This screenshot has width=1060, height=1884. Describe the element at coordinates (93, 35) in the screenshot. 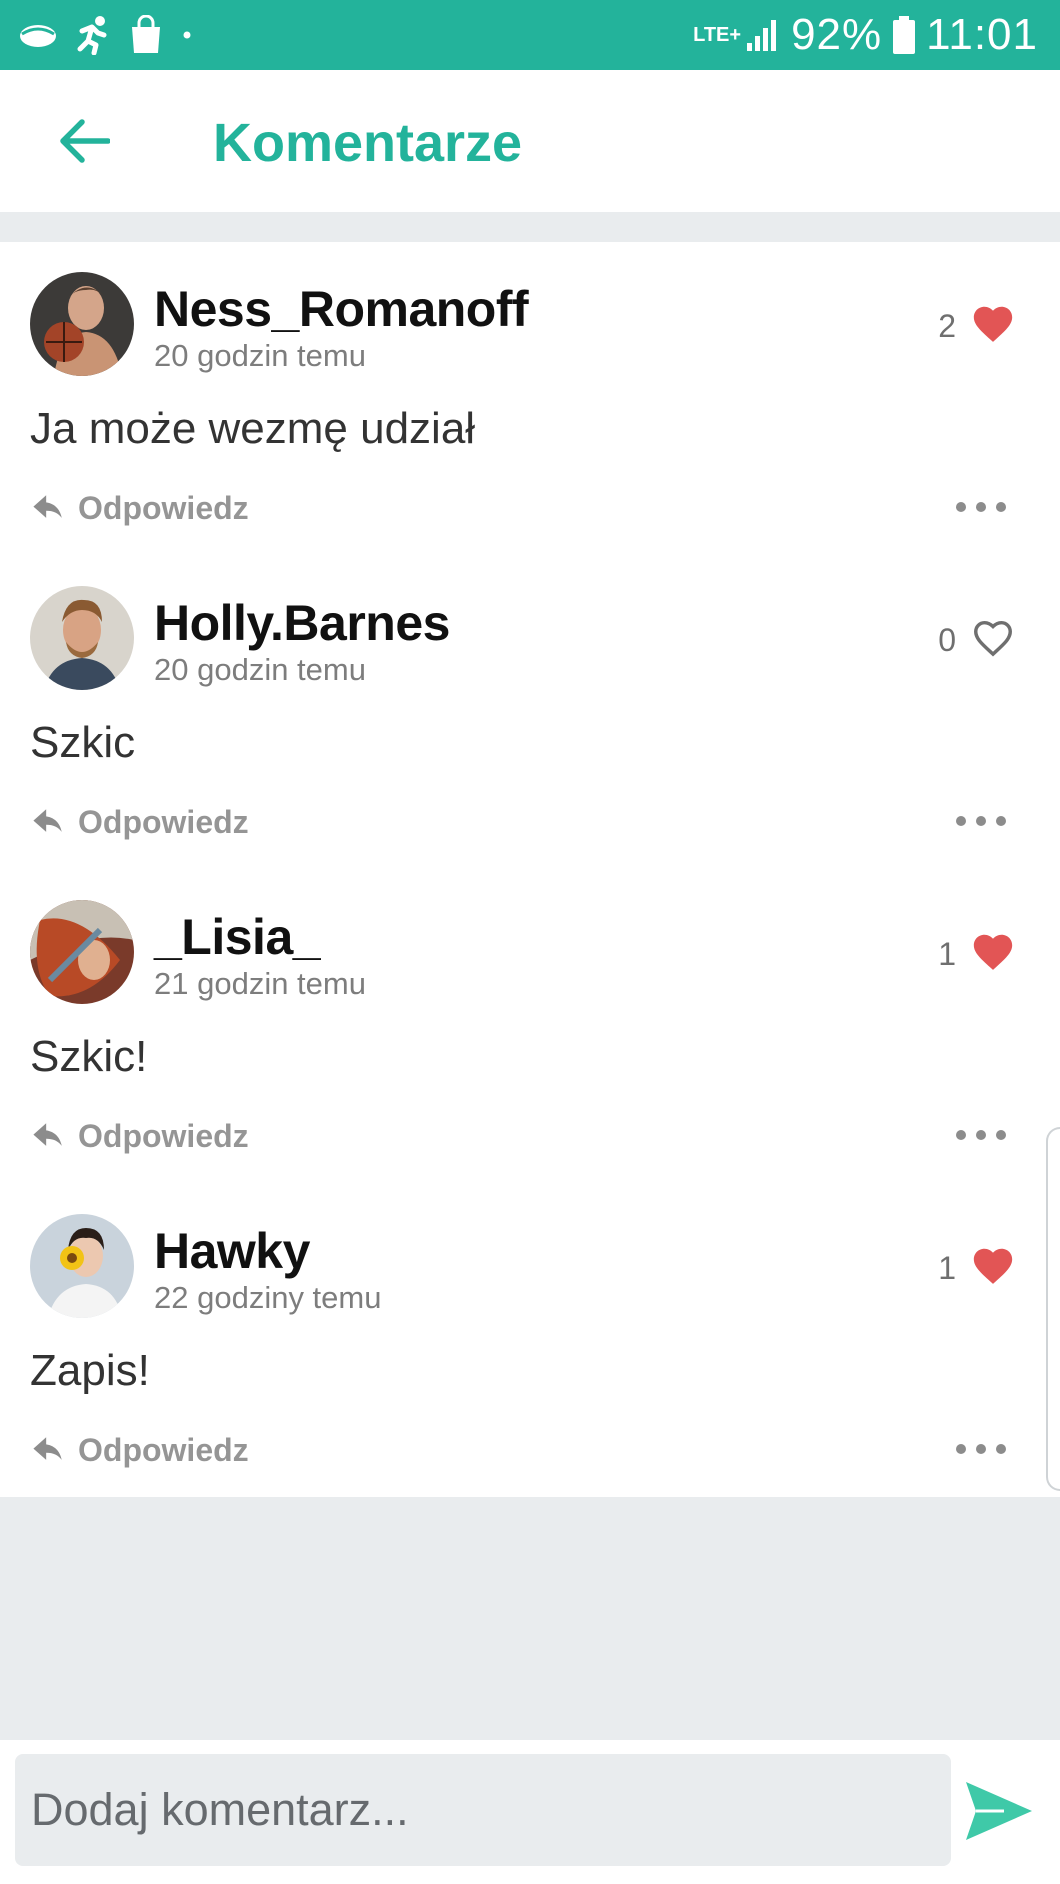

I see `running-person-icon` at that location.